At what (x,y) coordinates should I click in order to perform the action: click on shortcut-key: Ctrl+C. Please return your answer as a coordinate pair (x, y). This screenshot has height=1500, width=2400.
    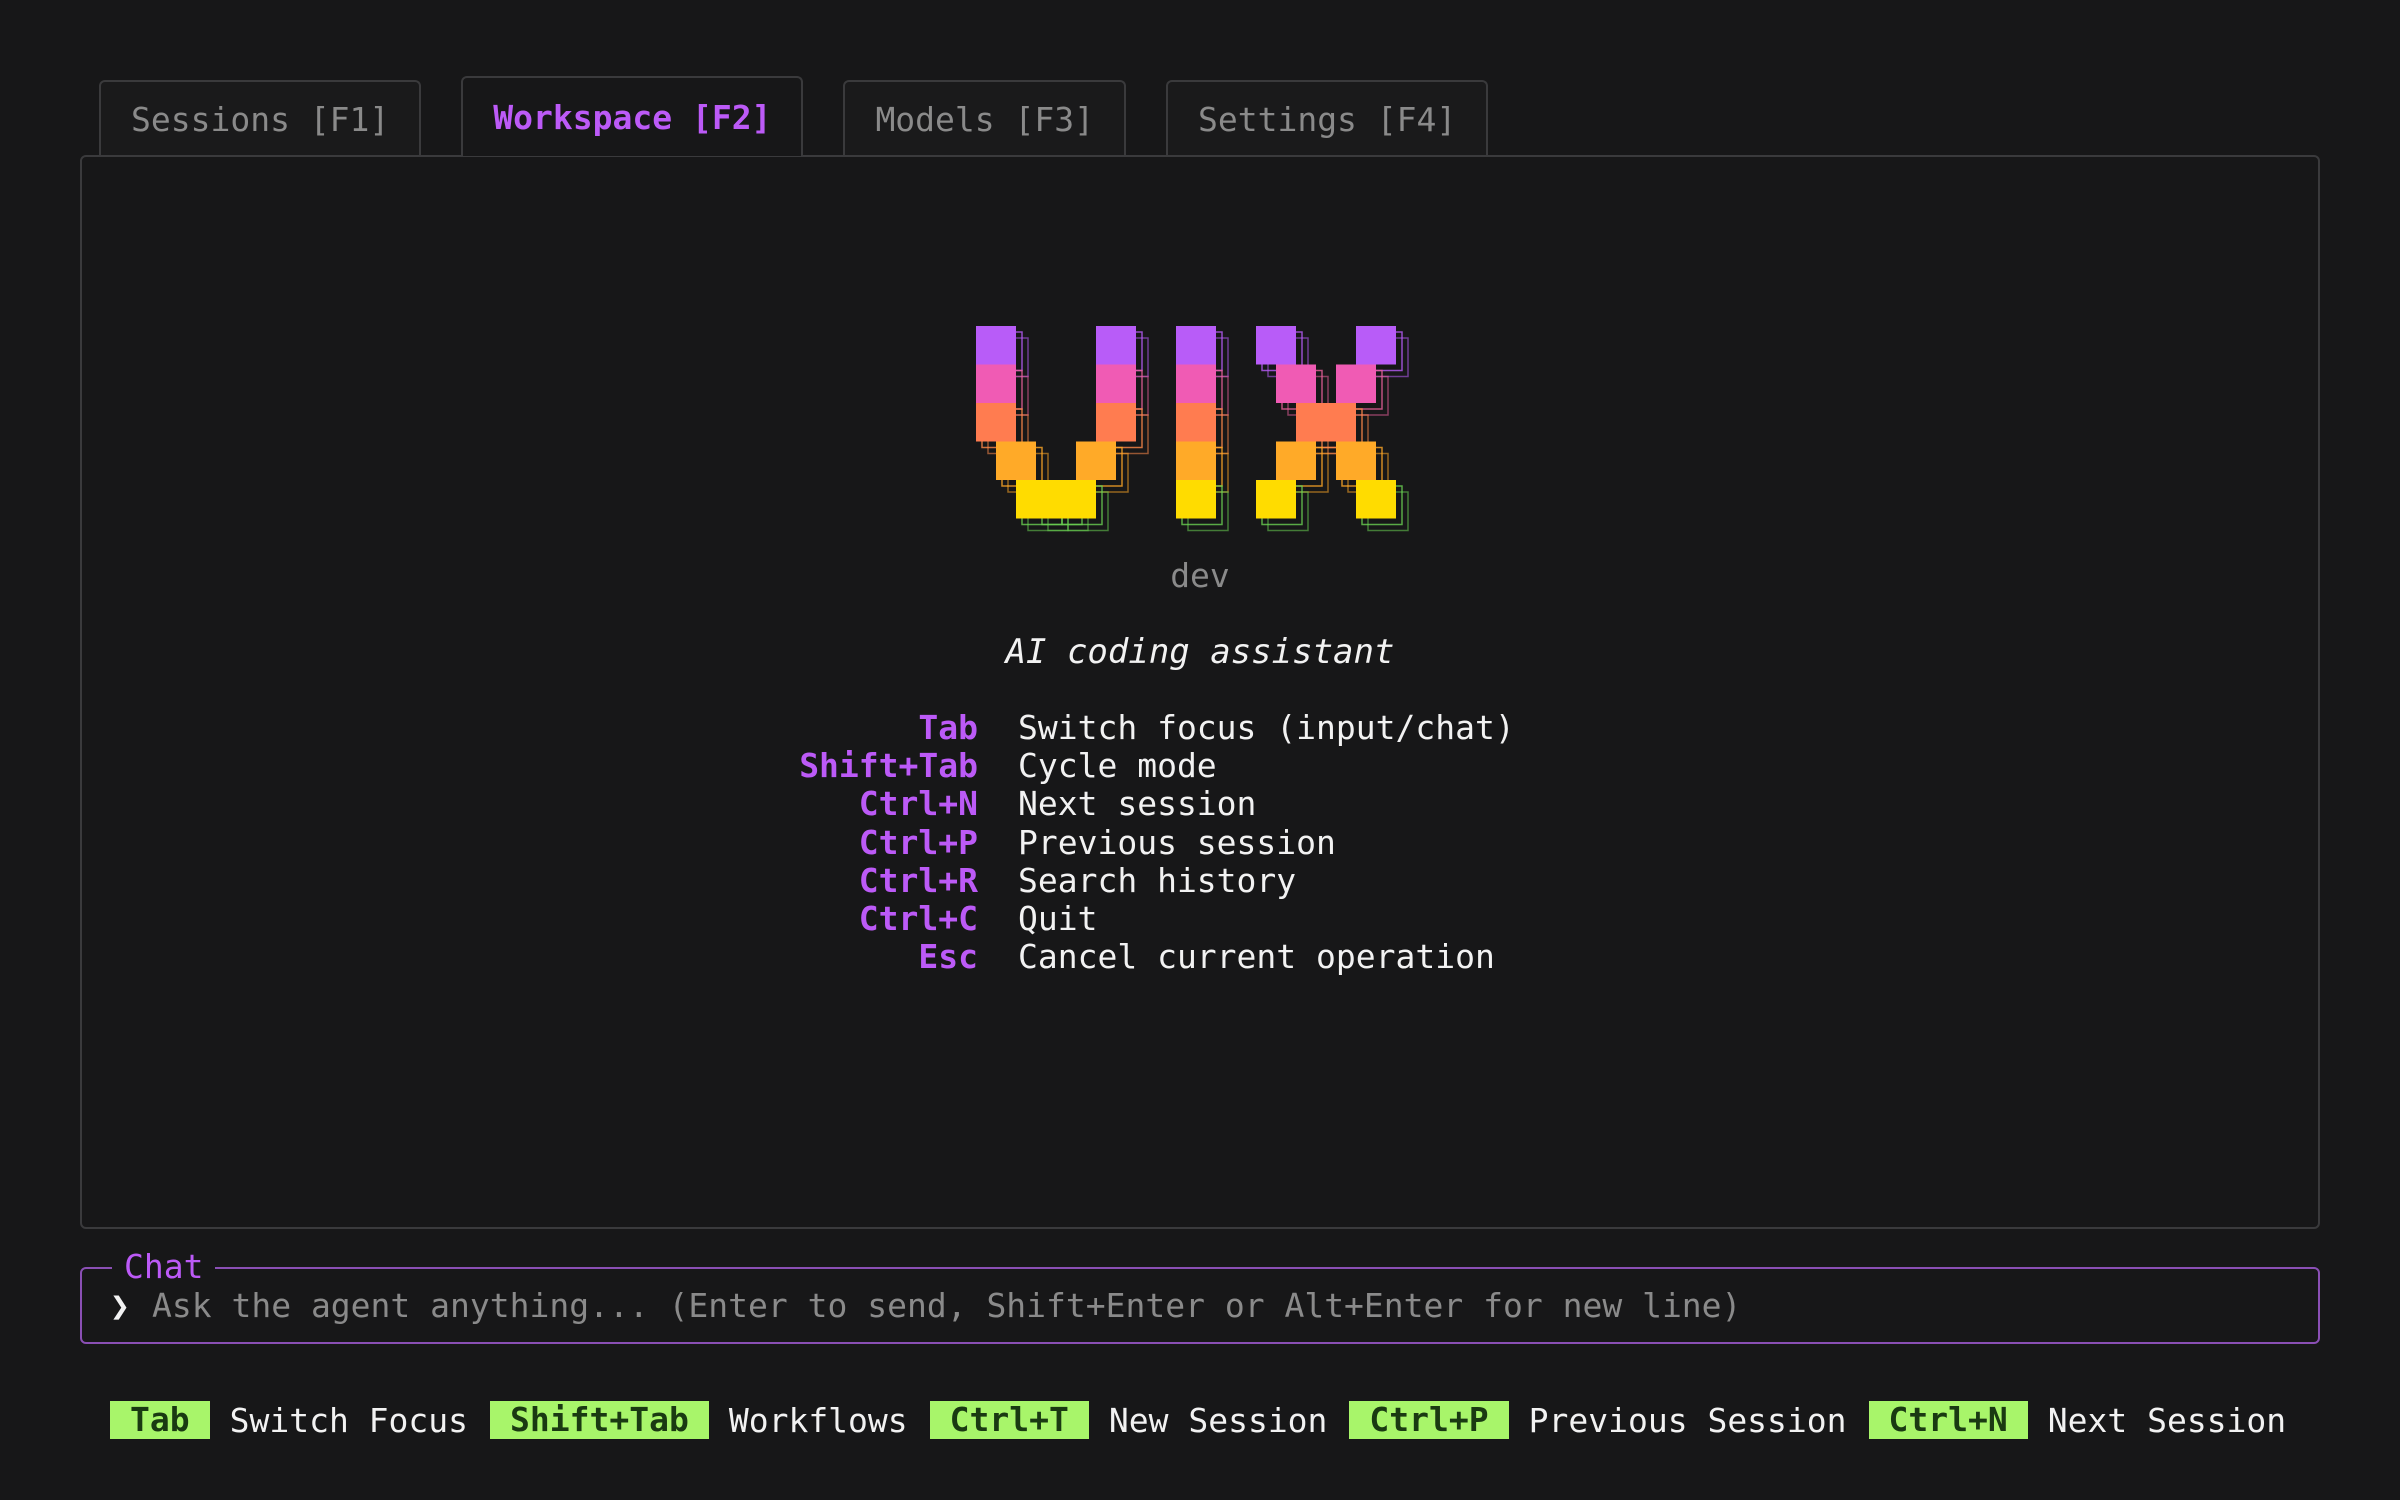
    Looking at the image, I should click on (918, 919).